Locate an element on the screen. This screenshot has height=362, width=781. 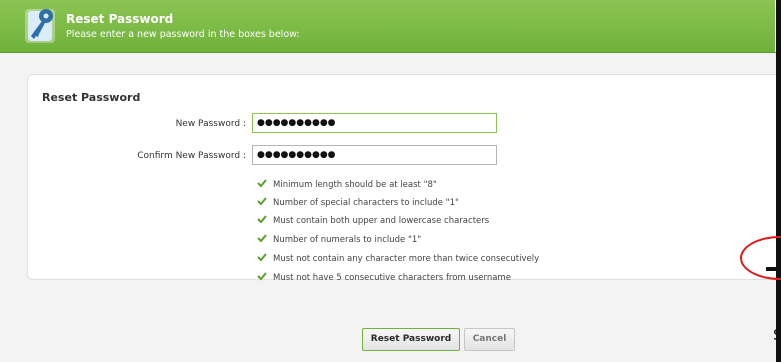
new-password-field: ●●●●●●●●●● is located at coordinates (374, 123).